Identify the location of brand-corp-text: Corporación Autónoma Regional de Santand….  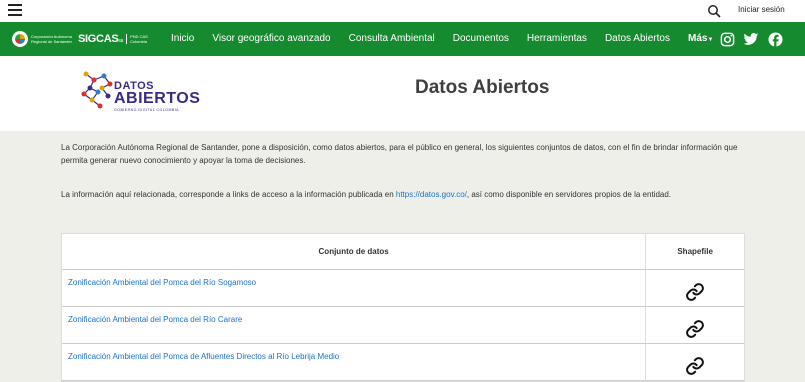
(51, 39).